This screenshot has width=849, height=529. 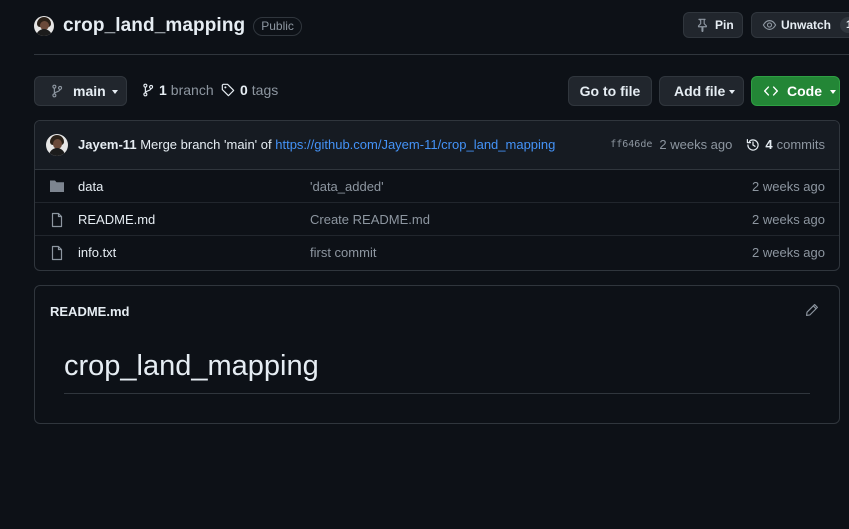 I want to click on branches-link: 1 branch, so click(x=178, y=90).